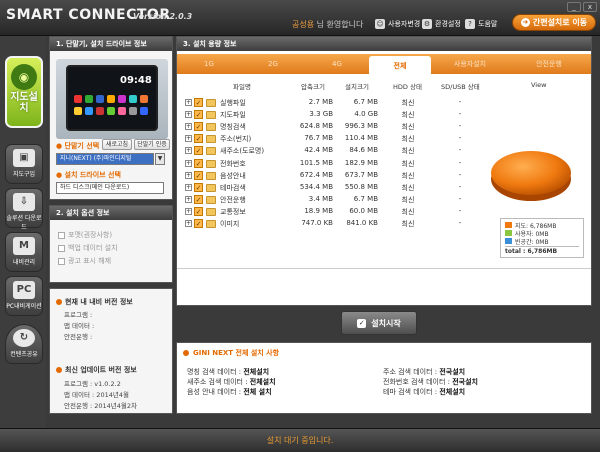  What do you see at coordinates (408, 211) in the screenshot?
I see `row-hdd: 최신` at bounding box center [408, 211].